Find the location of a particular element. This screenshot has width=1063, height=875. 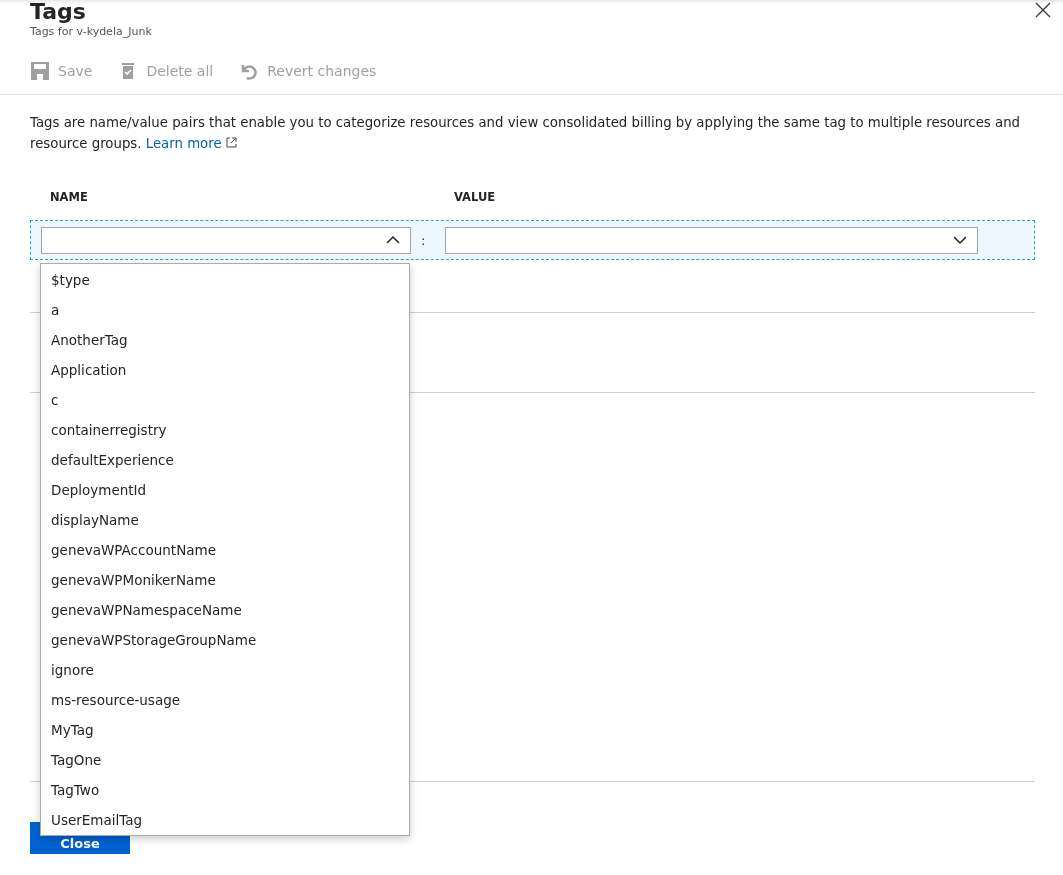

column-header: NAME is located at coordinates (69, 197).